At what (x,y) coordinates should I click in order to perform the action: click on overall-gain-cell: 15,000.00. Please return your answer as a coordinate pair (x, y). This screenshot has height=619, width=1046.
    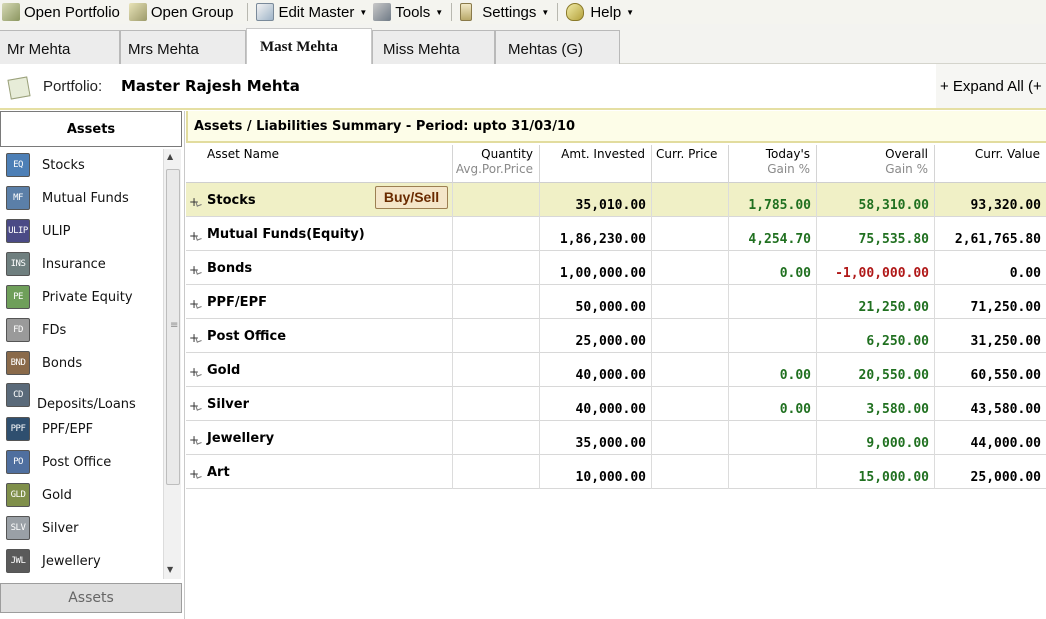
    Looking at the image, I should click on (876, 472).